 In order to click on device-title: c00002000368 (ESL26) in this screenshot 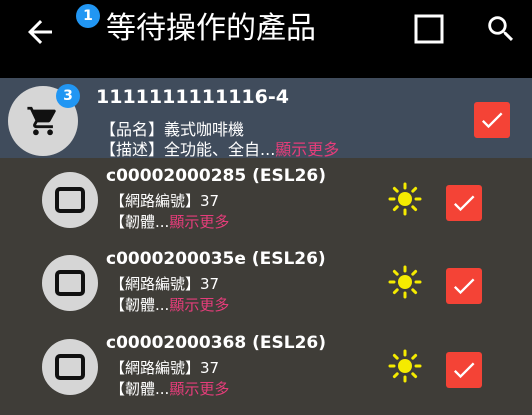, I will do `click(216, 343)`.